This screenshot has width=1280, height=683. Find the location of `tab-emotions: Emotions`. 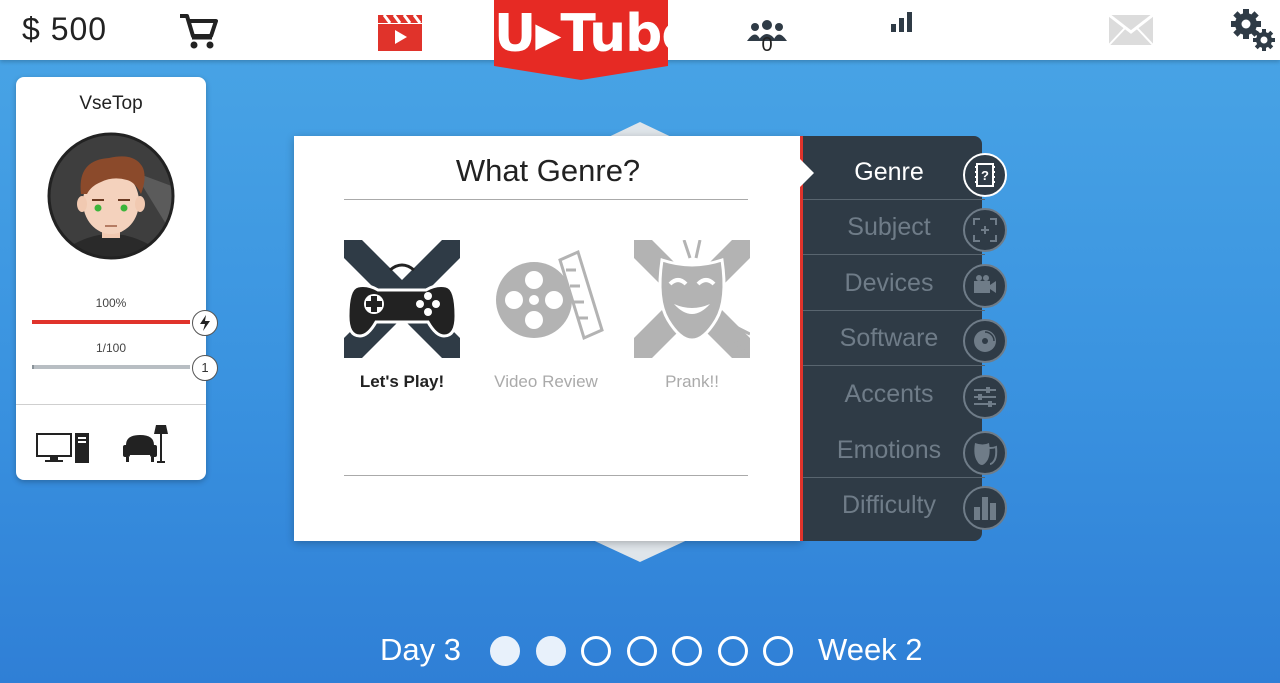

tab-emotions: Emotions is located at coordinates (905, 450).